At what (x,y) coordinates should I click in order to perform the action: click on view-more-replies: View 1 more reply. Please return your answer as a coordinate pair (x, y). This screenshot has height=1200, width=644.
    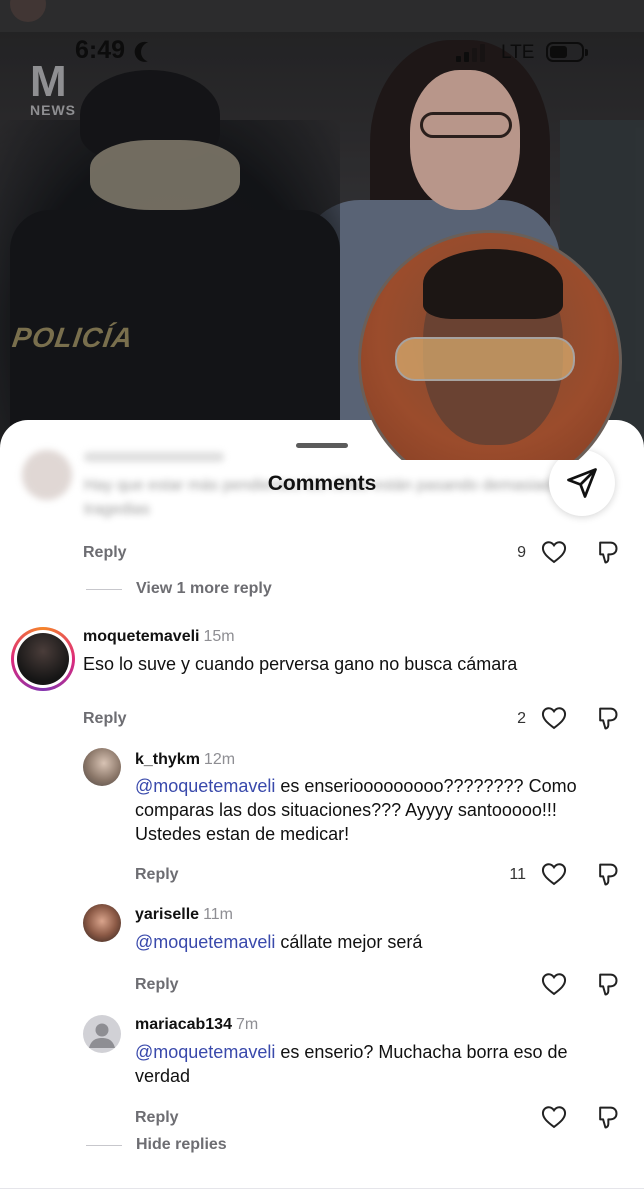
    Looking at the image, I should click on (204, 589).